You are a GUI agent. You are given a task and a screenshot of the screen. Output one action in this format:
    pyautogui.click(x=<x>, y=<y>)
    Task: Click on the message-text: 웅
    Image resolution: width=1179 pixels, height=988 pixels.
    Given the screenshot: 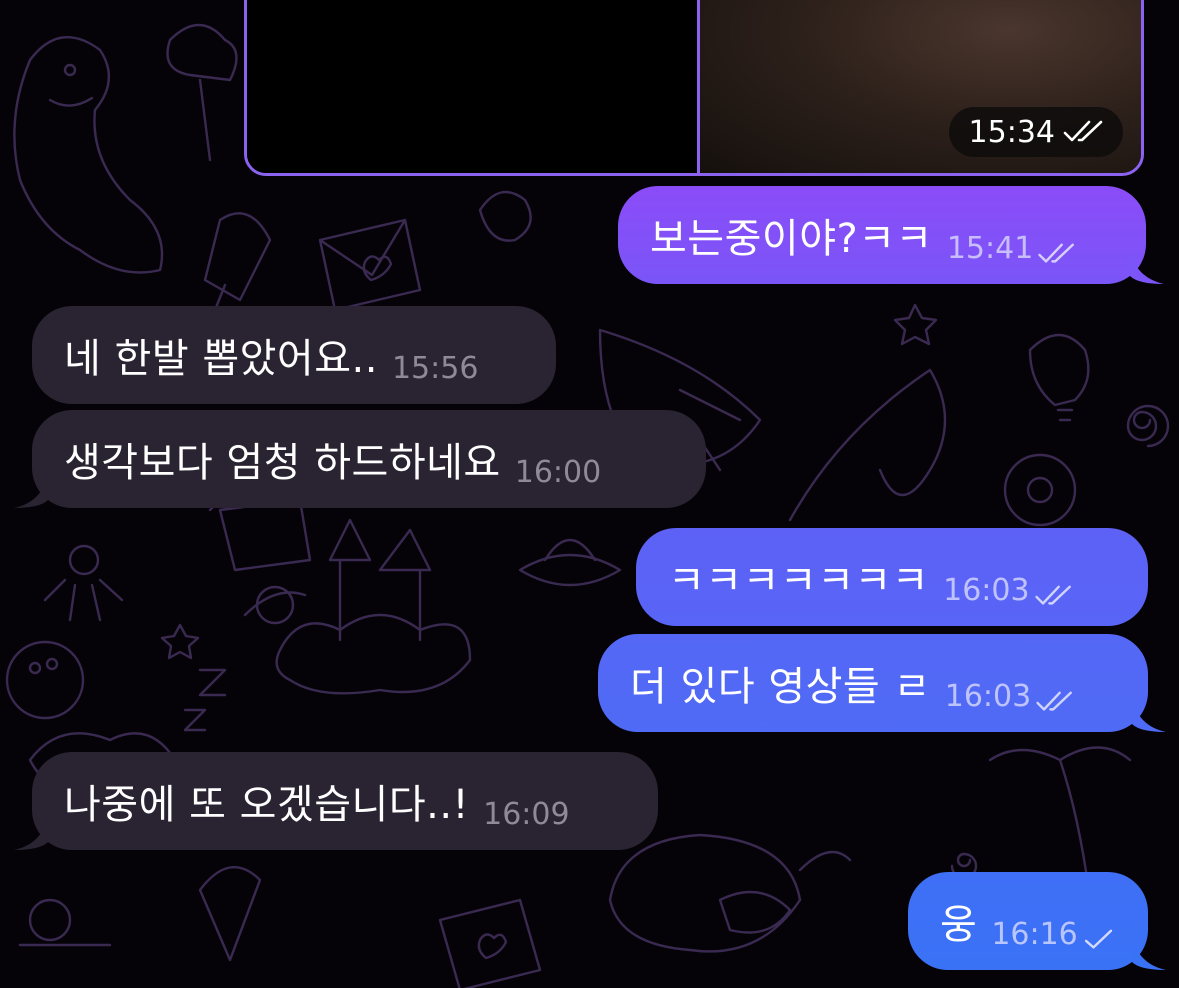 What is the action you would take?
    pyautogui.click(x=959, y=925)
    